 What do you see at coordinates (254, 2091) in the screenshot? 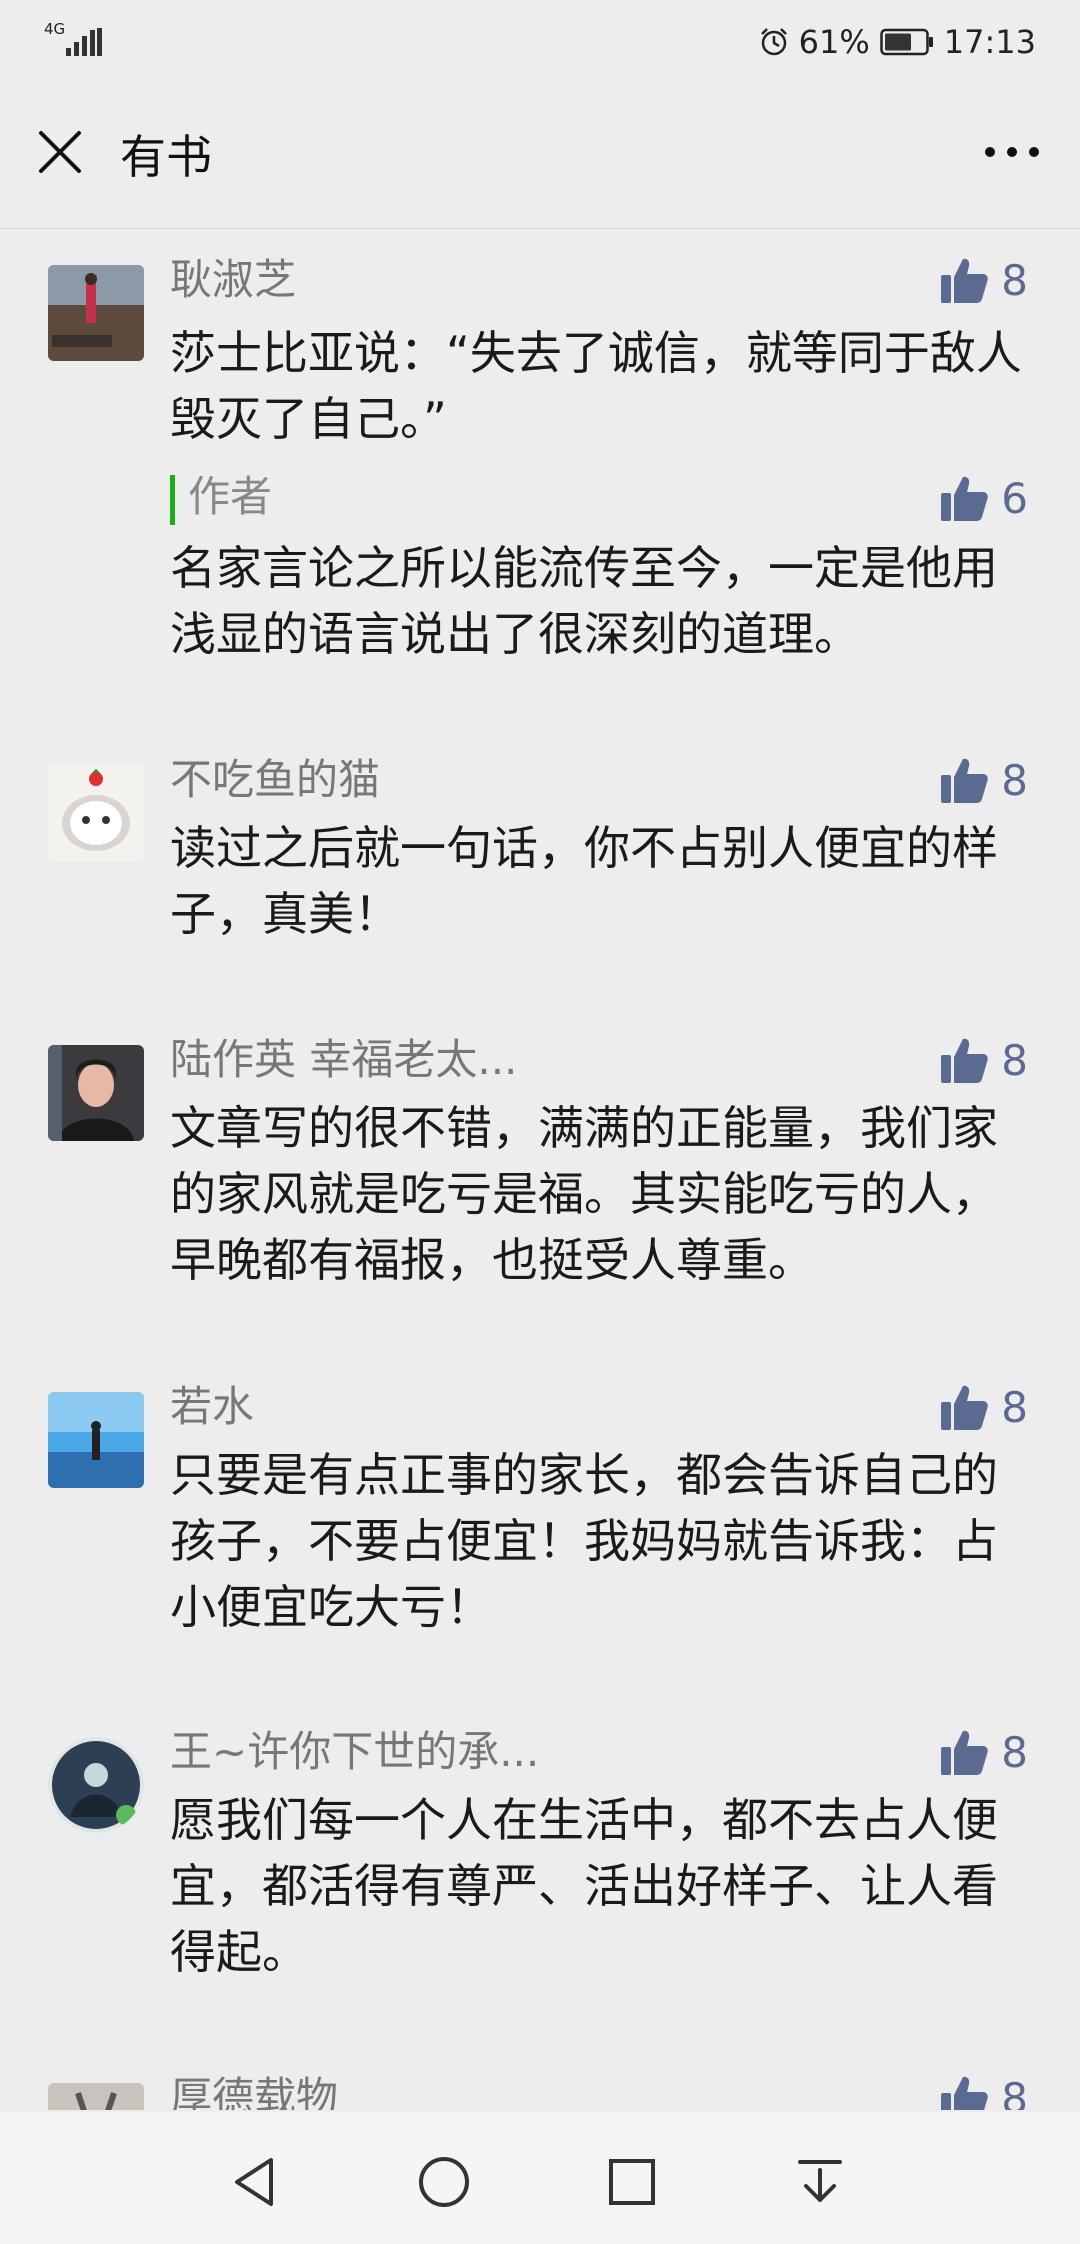
I see `comment-nickname: 厚德载物` at bounding box center [254, 2091].